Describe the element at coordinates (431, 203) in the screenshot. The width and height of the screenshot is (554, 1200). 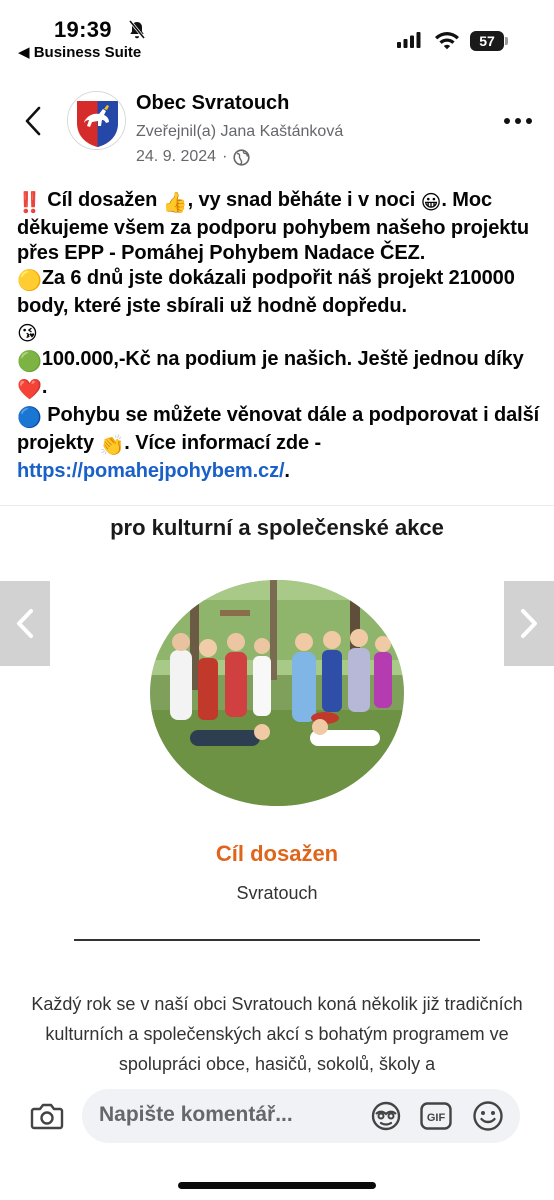
I see `grinning-emoji: 😀` at that location.